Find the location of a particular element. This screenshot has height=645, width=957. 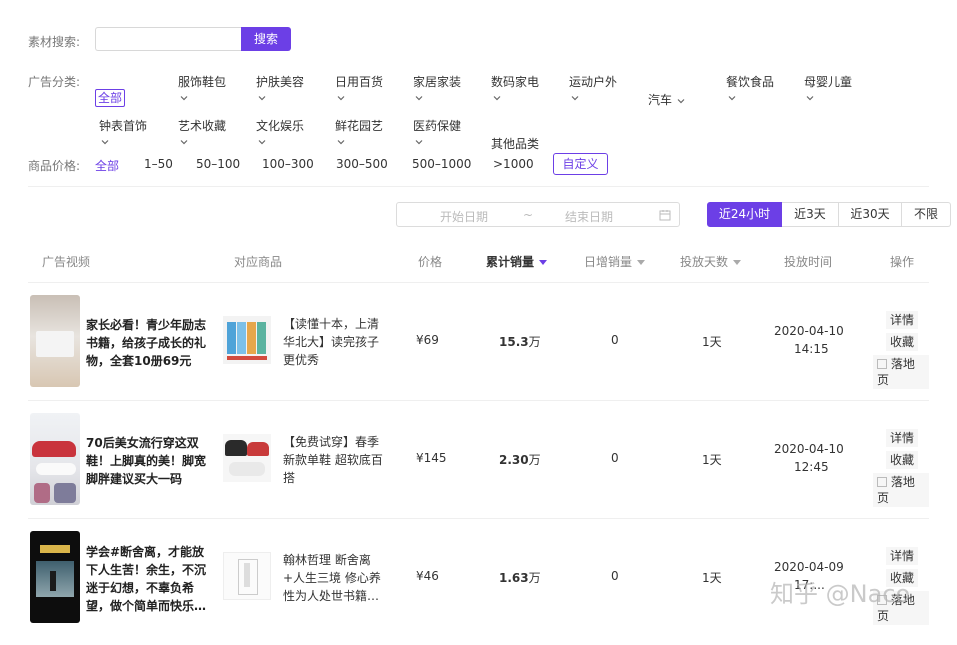

col-total-sales: 累计销量 is located at coordinates (517, 261).